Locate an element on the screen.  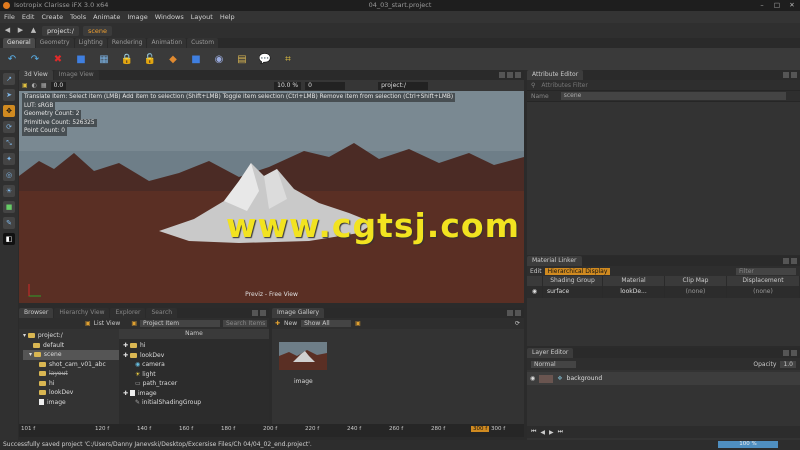
tab-3d-view: 3d View is located at coordinates (36, 75).